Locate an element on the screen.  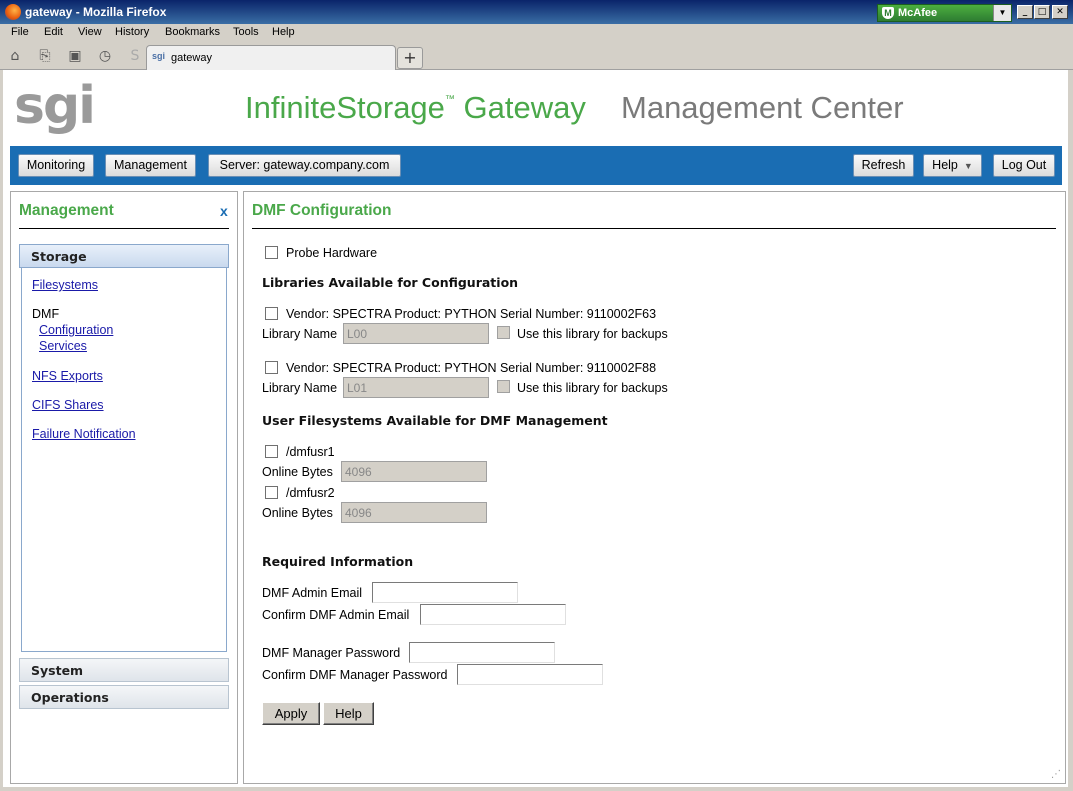
sgi-logo: sgi is located at coordinates (55, 106).